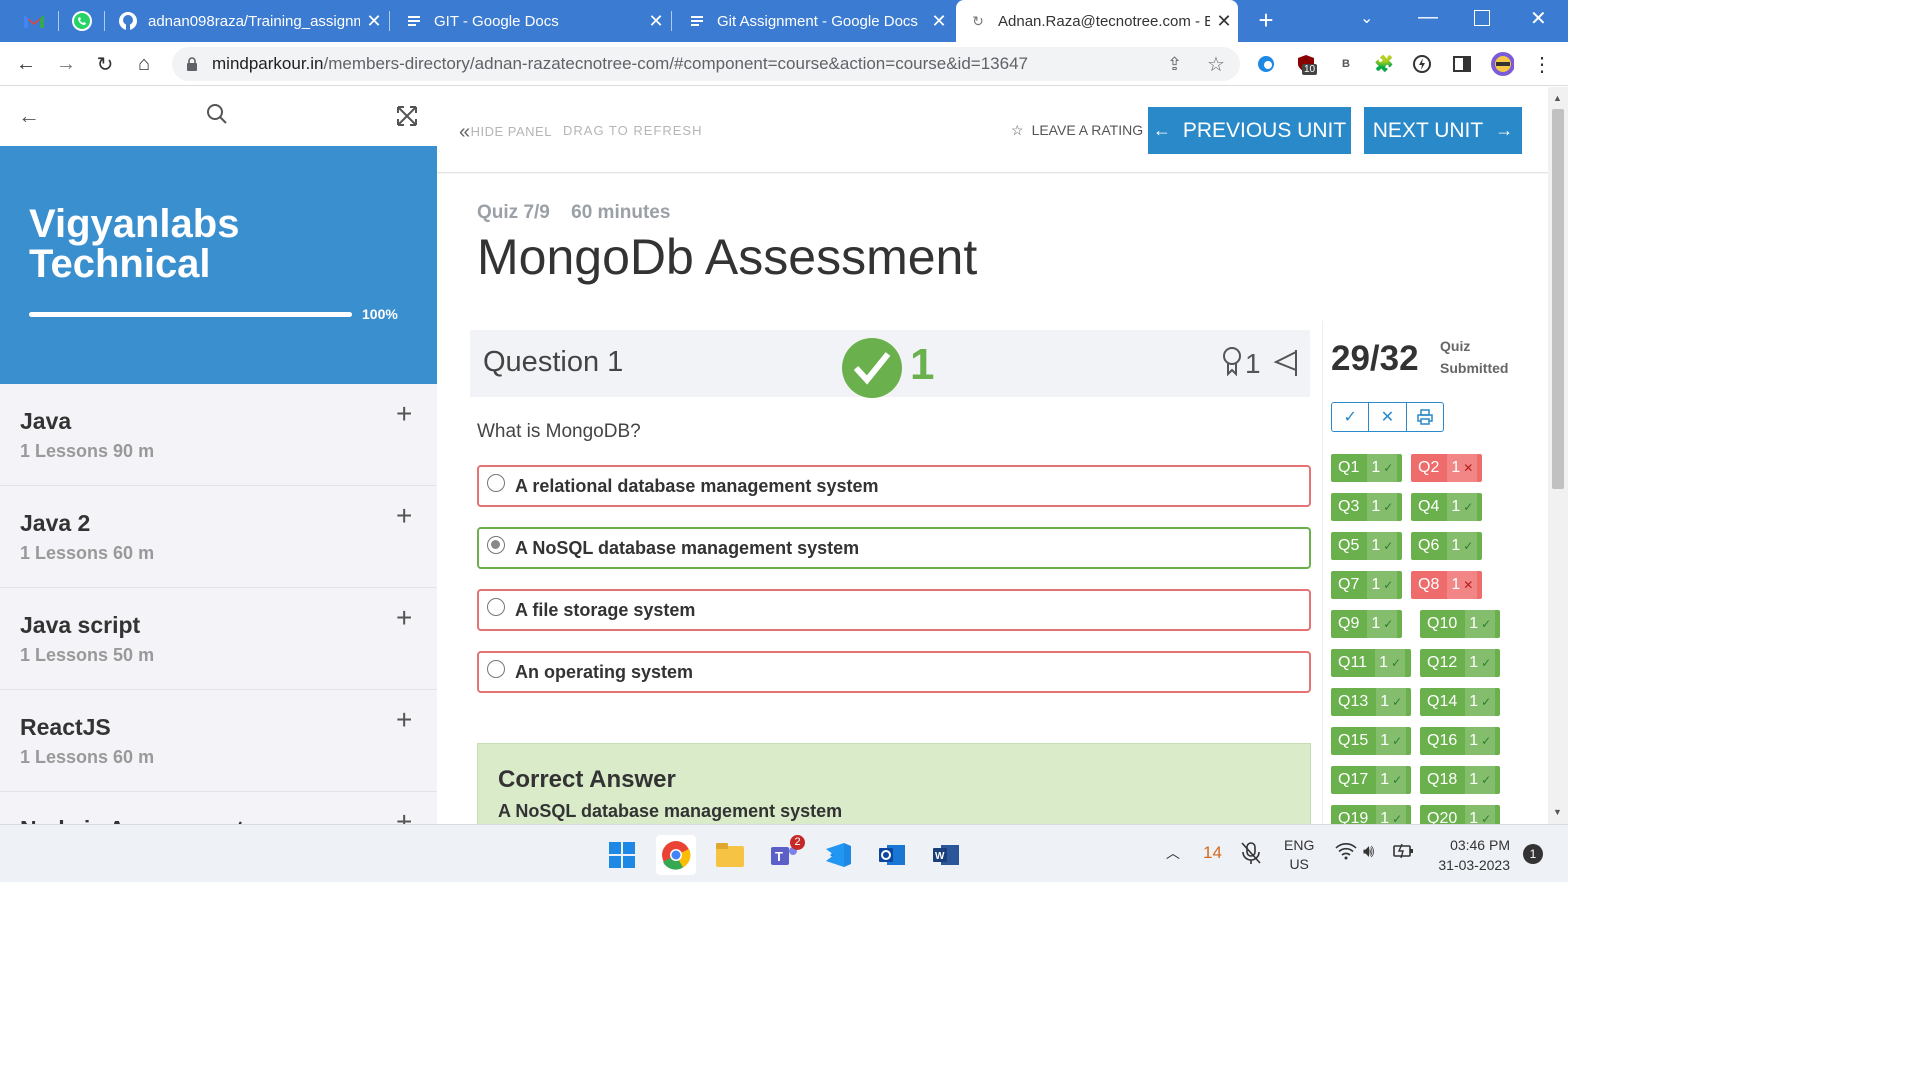  What do you see at coordinates (1351, 417) in the screenshot?
I see `show-correct-icon: ✓` at bounding box center [1351, 417].